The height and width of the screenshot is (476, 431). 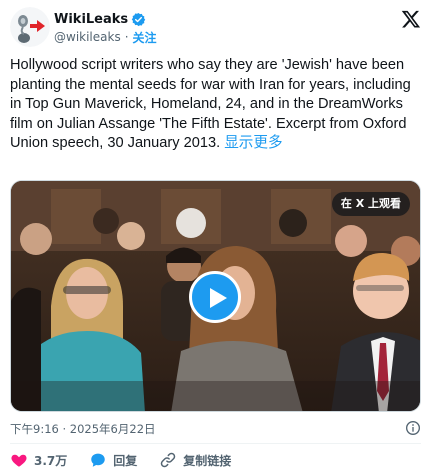 I want to click on reply-label: 回复, so click(x=125, y=460).